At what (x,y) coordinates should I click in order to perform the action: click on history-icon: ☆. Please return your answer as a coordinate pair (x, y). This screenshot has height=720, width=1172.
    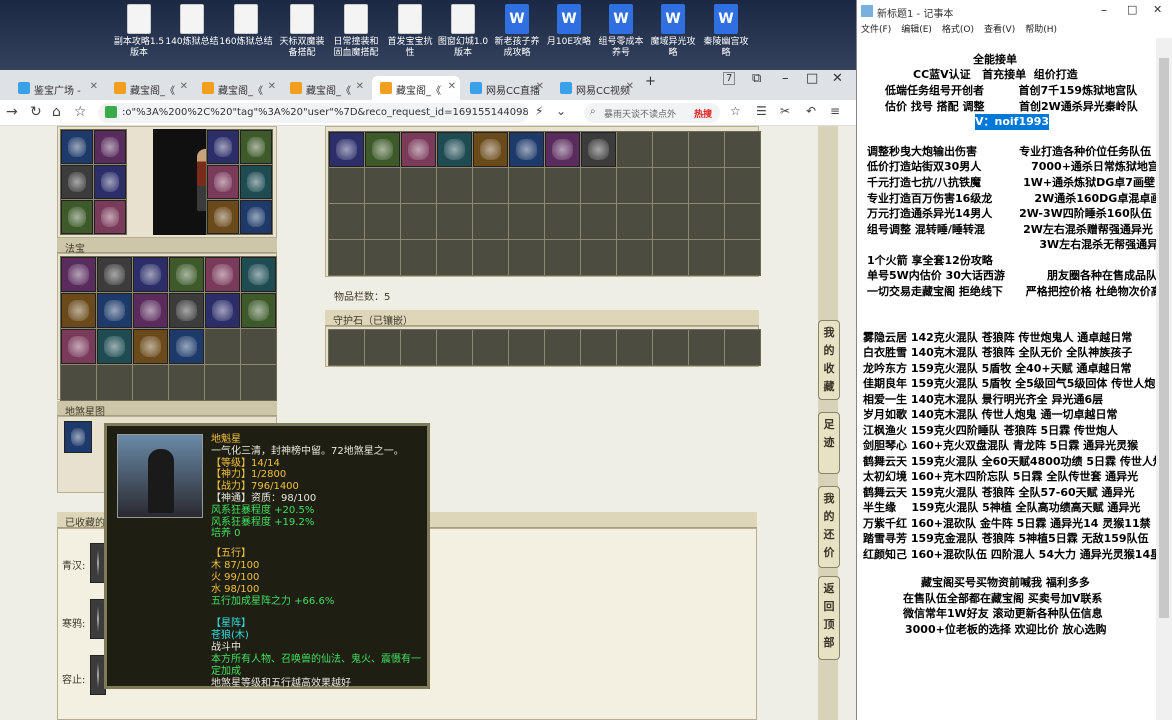
    Looking at the image, I should click on (80, 112).